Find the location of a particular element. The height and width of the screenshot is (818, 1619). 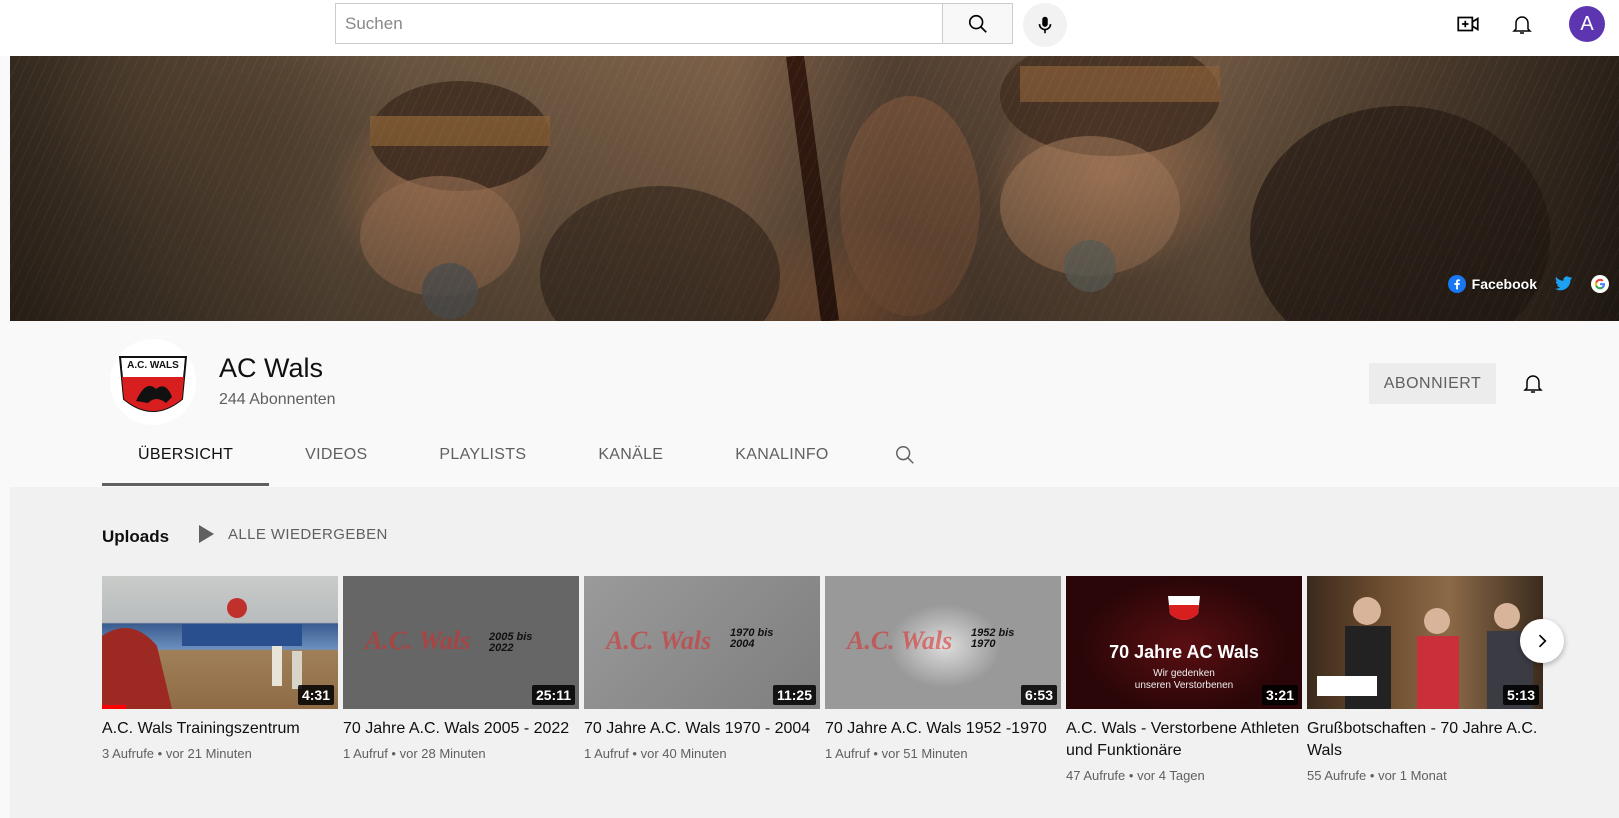

banner-link-label: Facebook is located at coordinates (1504, 284).